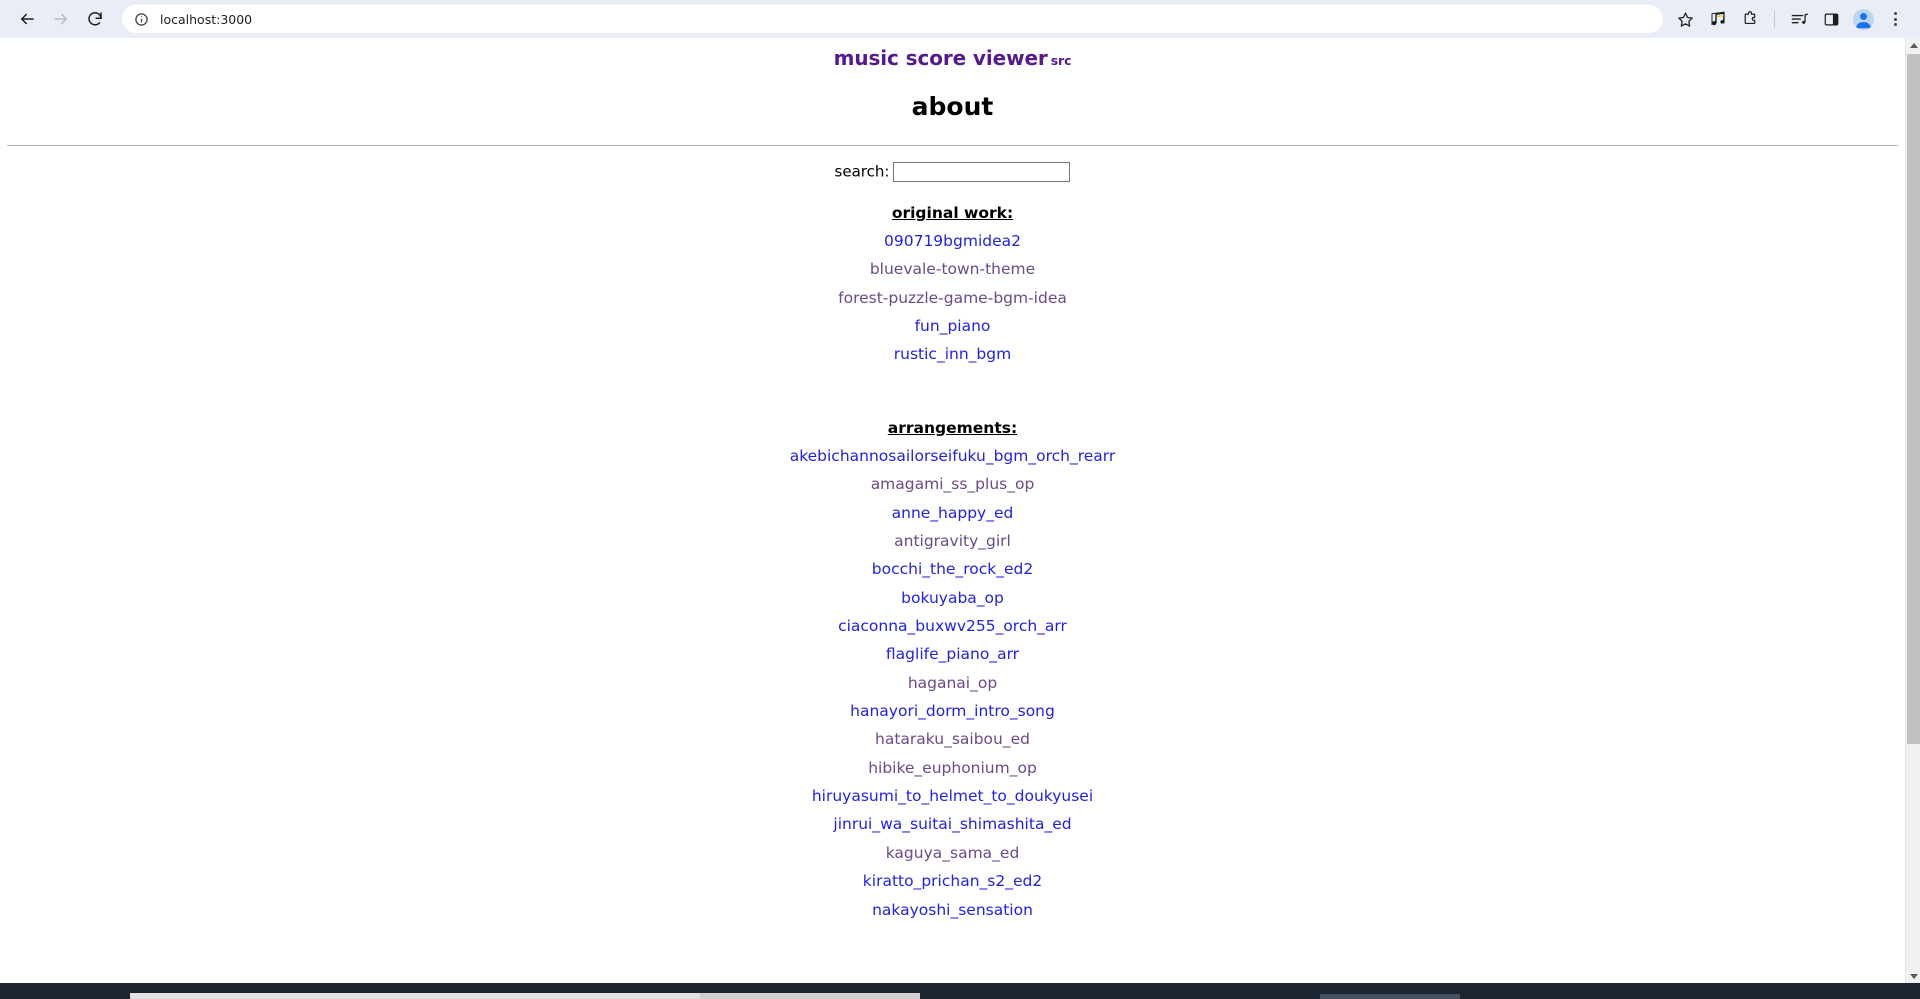 The image size is (1920, 999). I want to click on list-item: 090719bgmidea2, so click(952, 236).